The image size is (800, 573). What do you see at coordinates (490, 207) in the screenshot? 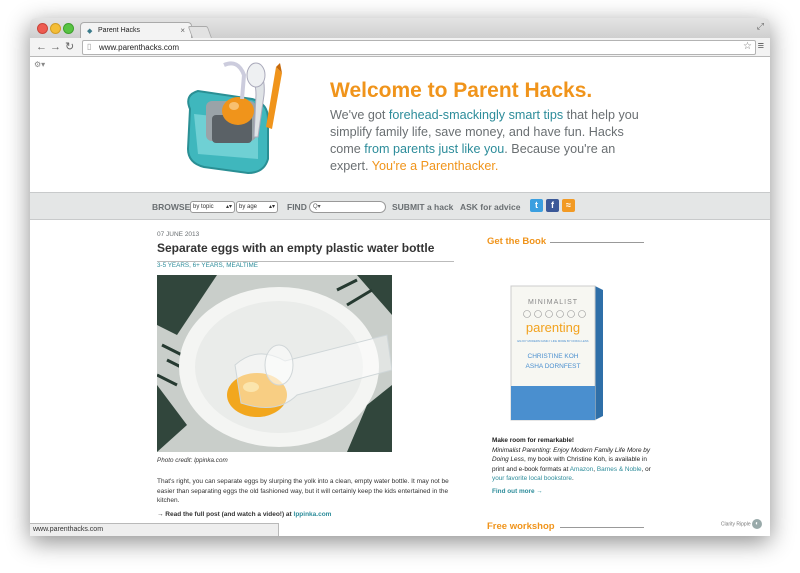
I see `ask-advice-link: ASK for advice` at bounding box center [490, 207].